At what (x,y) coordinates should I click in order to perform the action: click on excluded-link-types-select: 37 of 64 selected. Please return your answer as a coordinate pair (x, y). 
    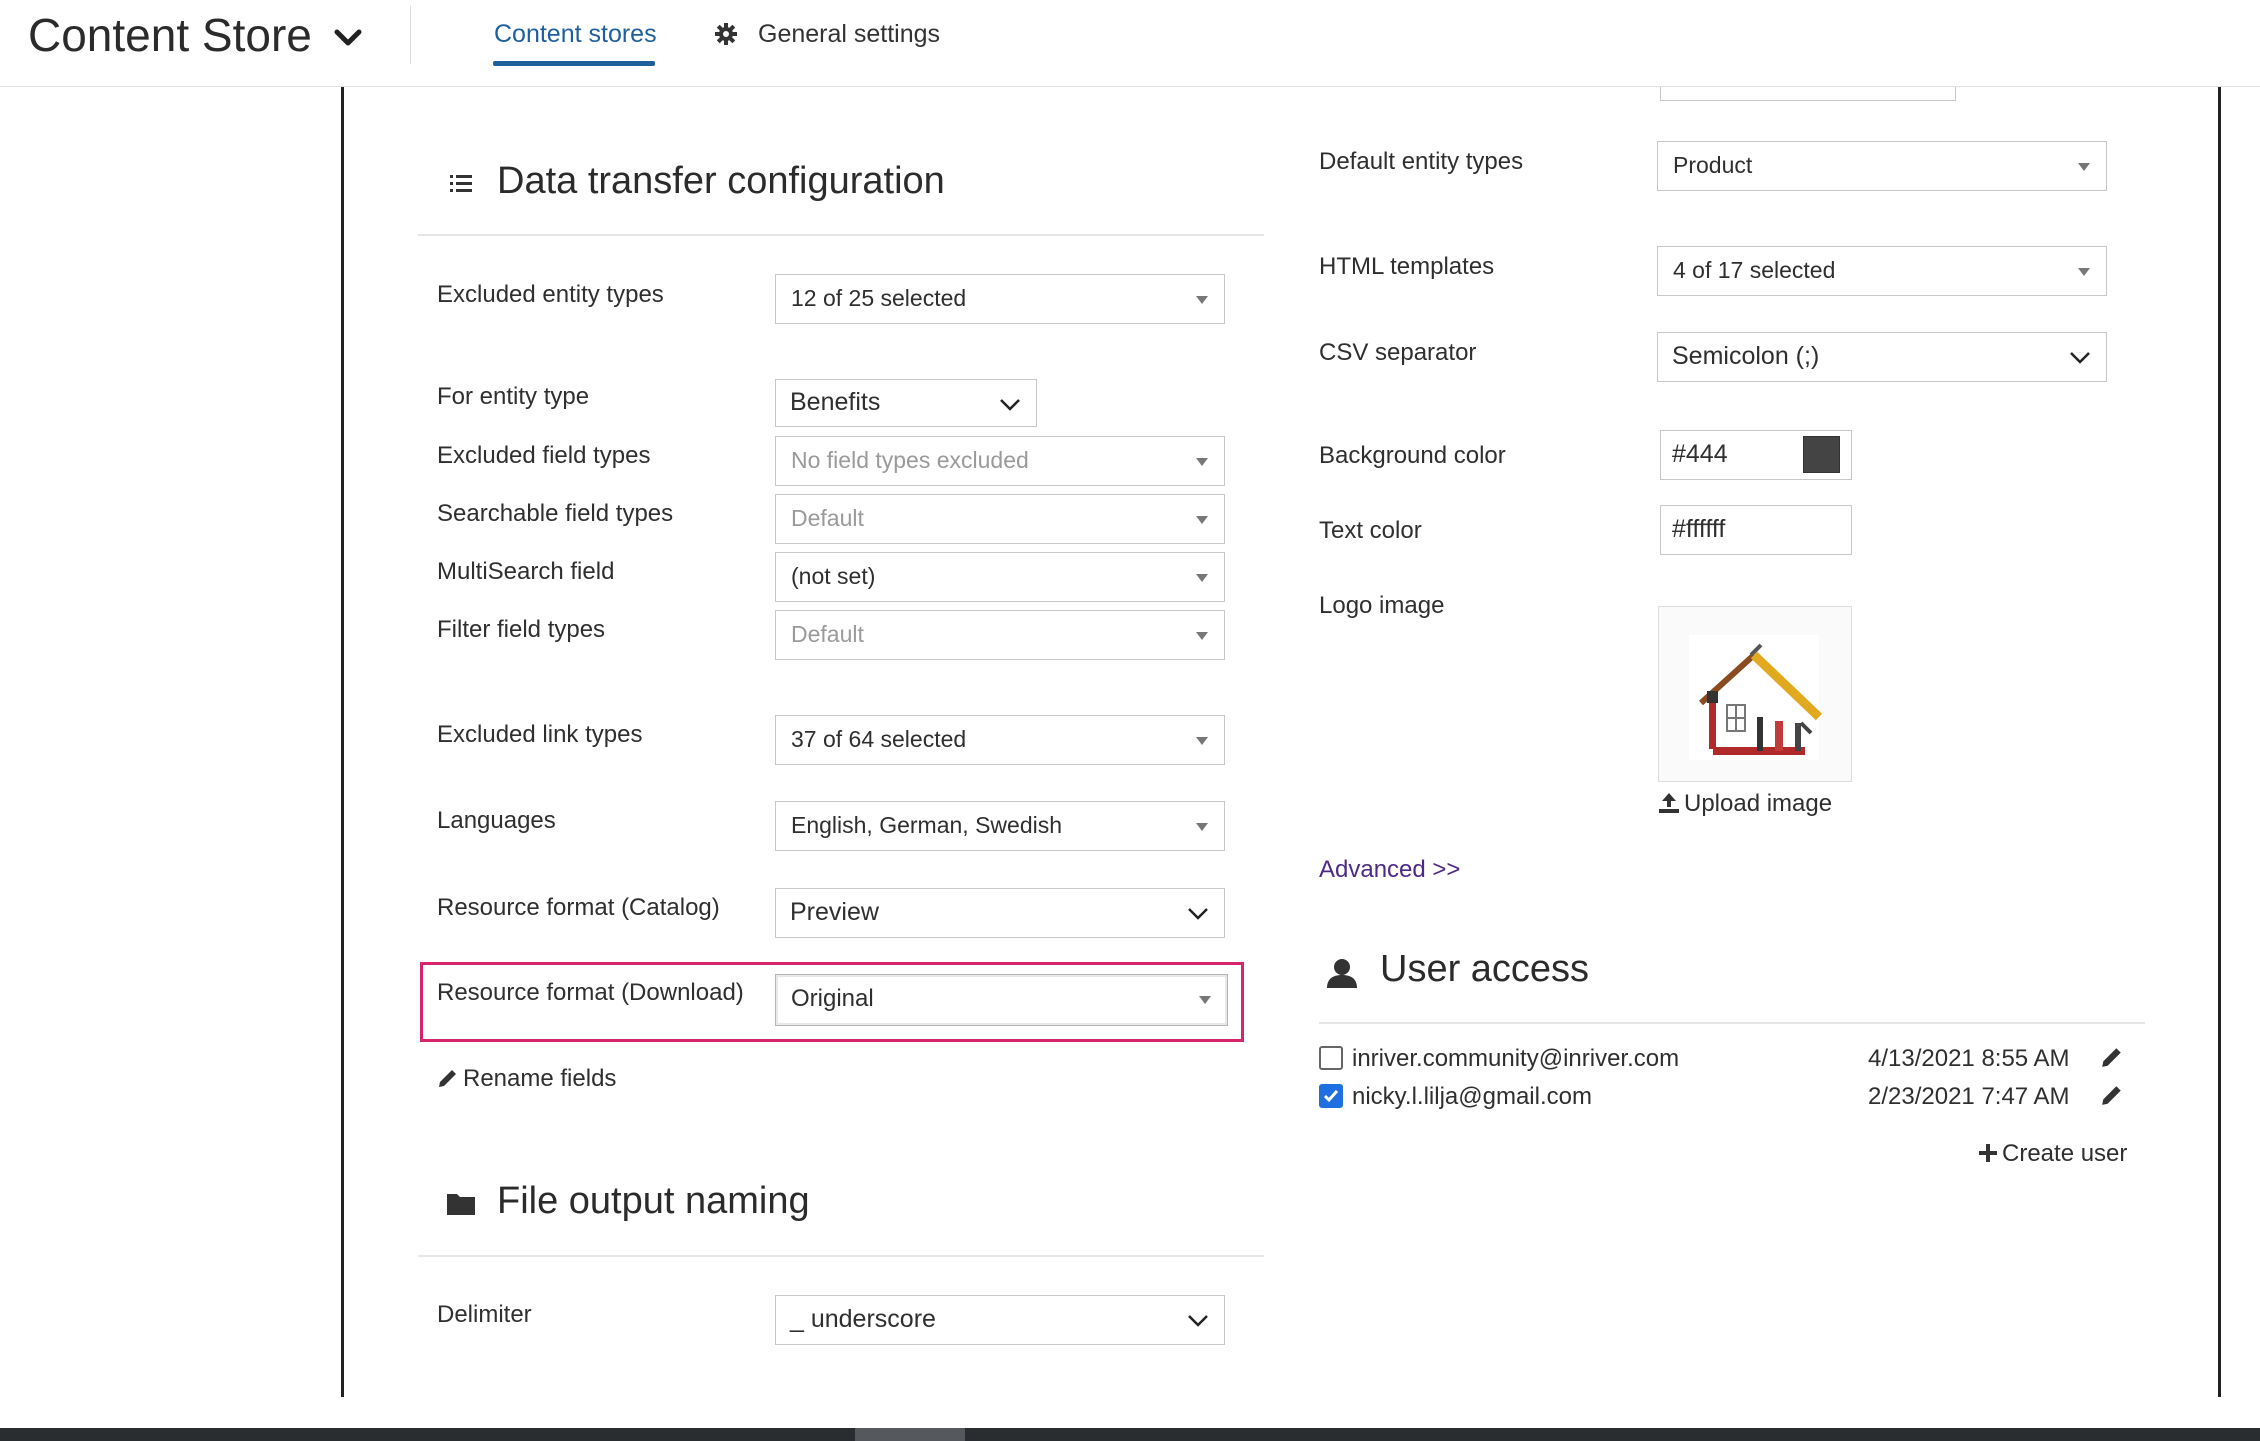
    Looking at the image, I should click on (1000, 740).